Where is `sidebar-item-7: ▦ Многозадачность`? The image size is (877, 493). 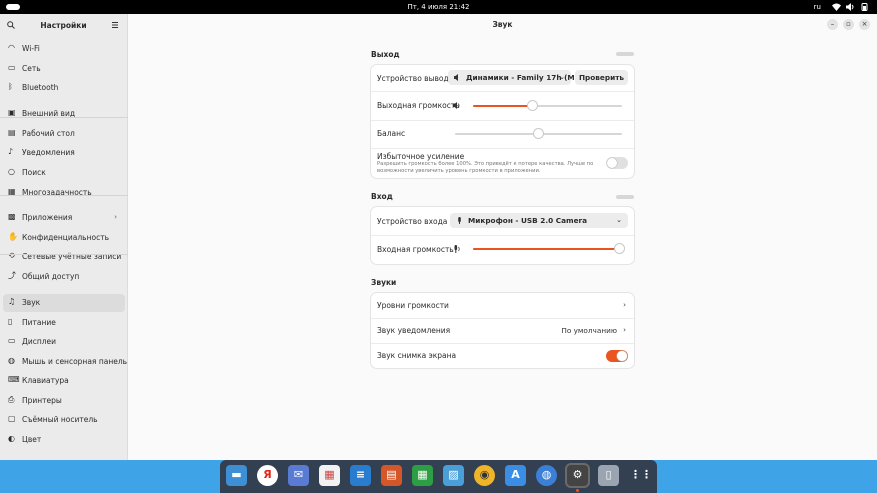
sidebar-item-7: ▦ Многозадачность is located at coordinates (64, 193).